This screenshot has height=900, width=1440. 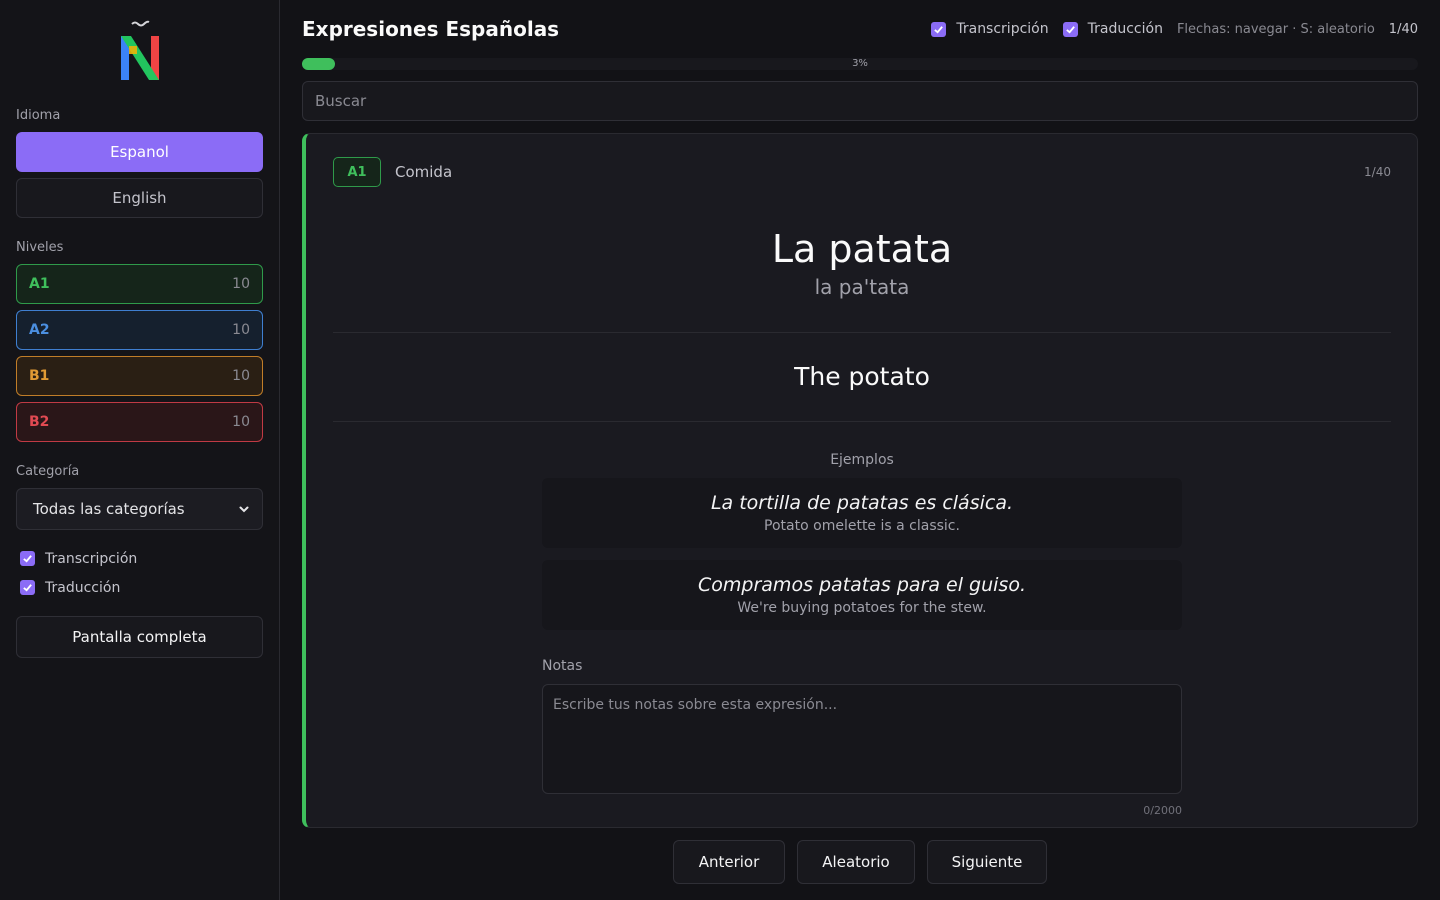 What do you see at coordinates (139, 587) in the screenshot?
I see `sidebar-translation-toggle: Traducción` at bounding box center [139, 587].